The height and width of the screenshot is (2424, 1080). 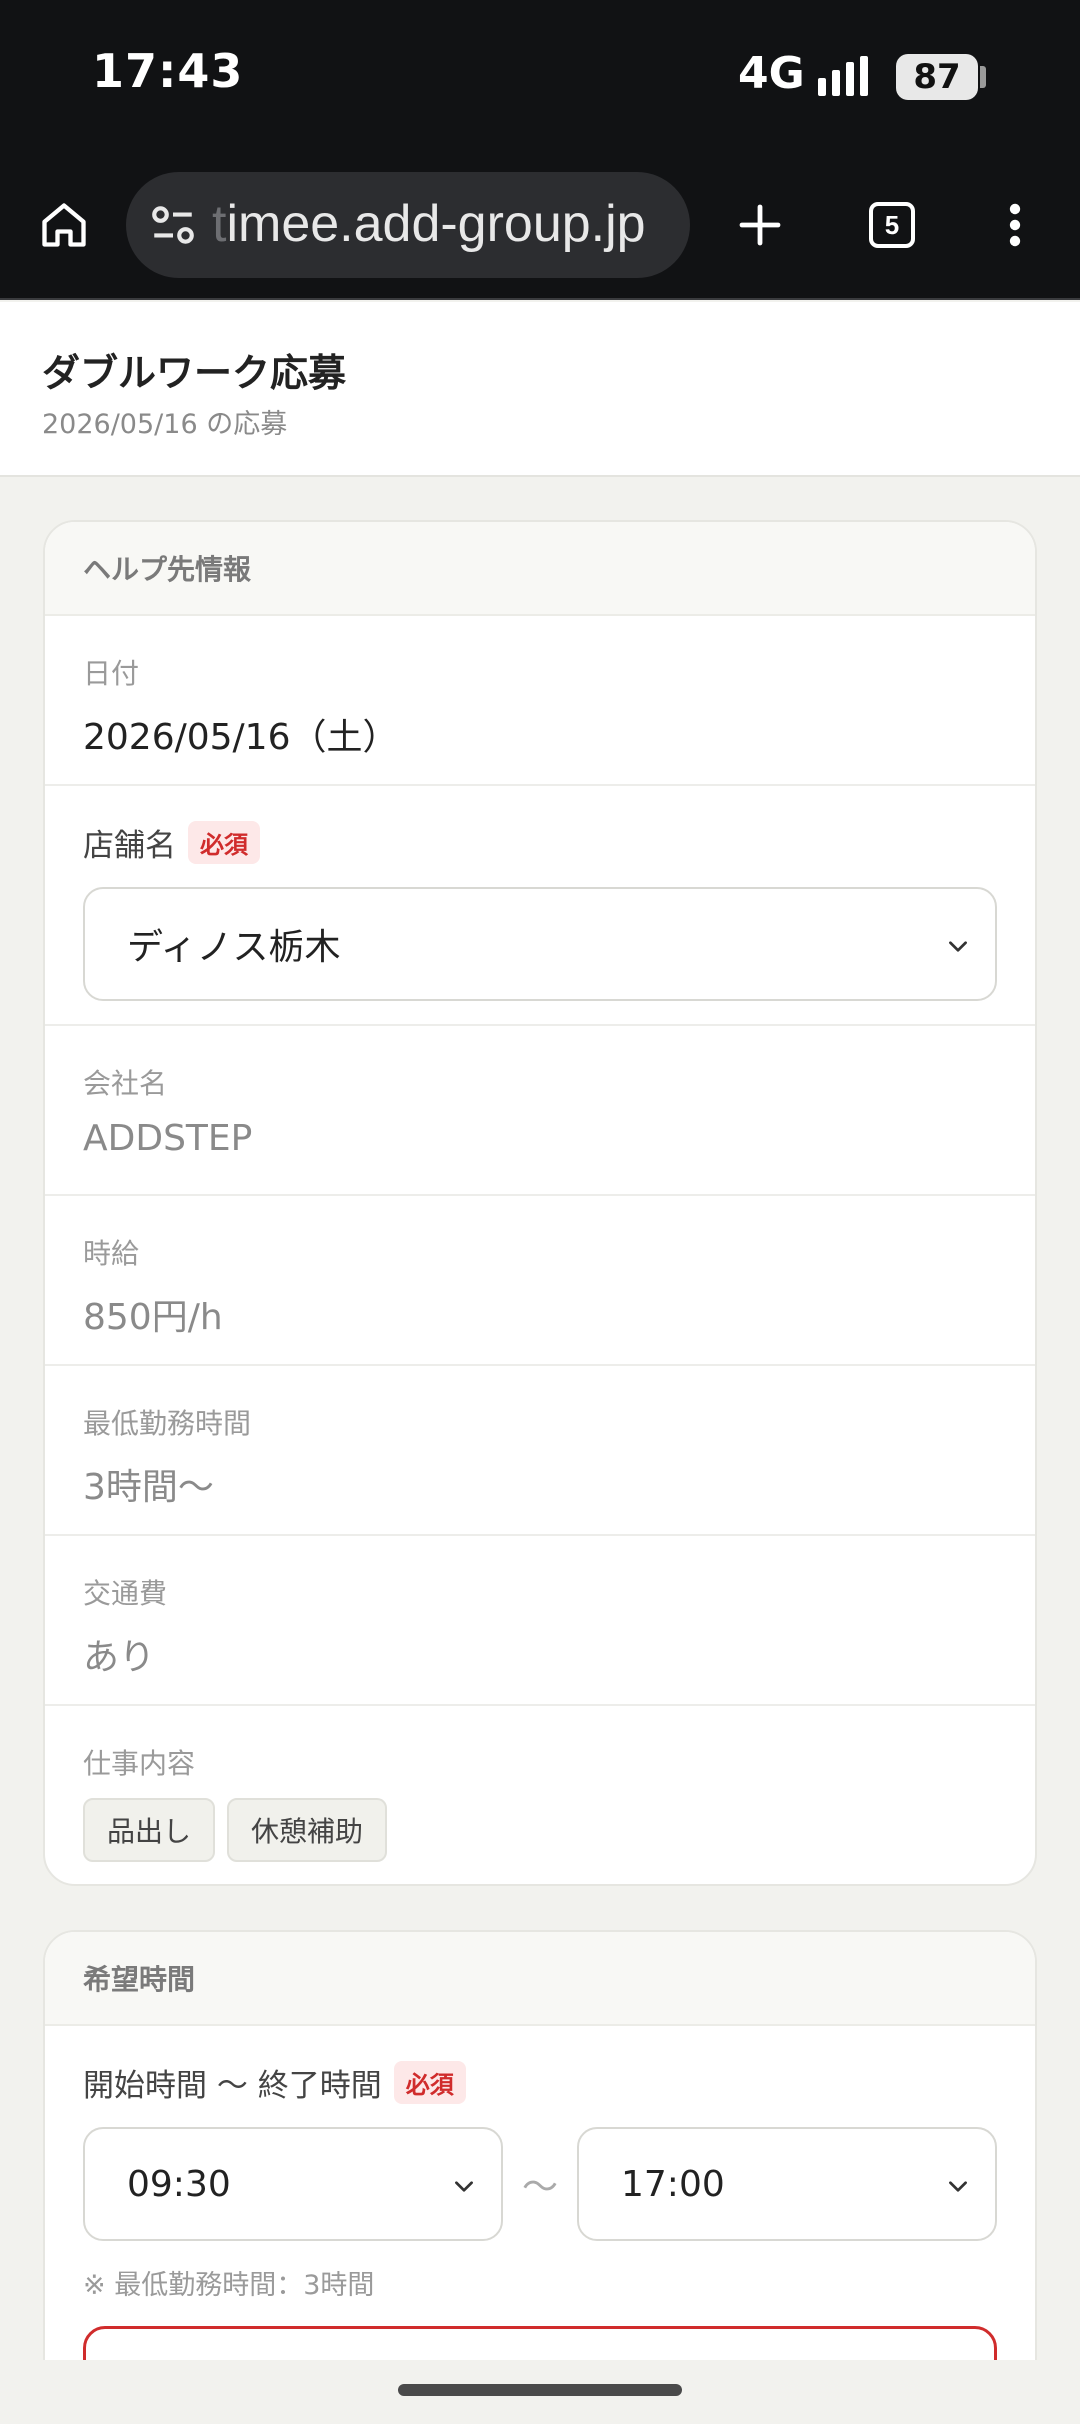 What do you see at coordinates (293, 2184) in the screenshot?
I see `start-time-select: 09:30` at bounding box center [293, 2184].